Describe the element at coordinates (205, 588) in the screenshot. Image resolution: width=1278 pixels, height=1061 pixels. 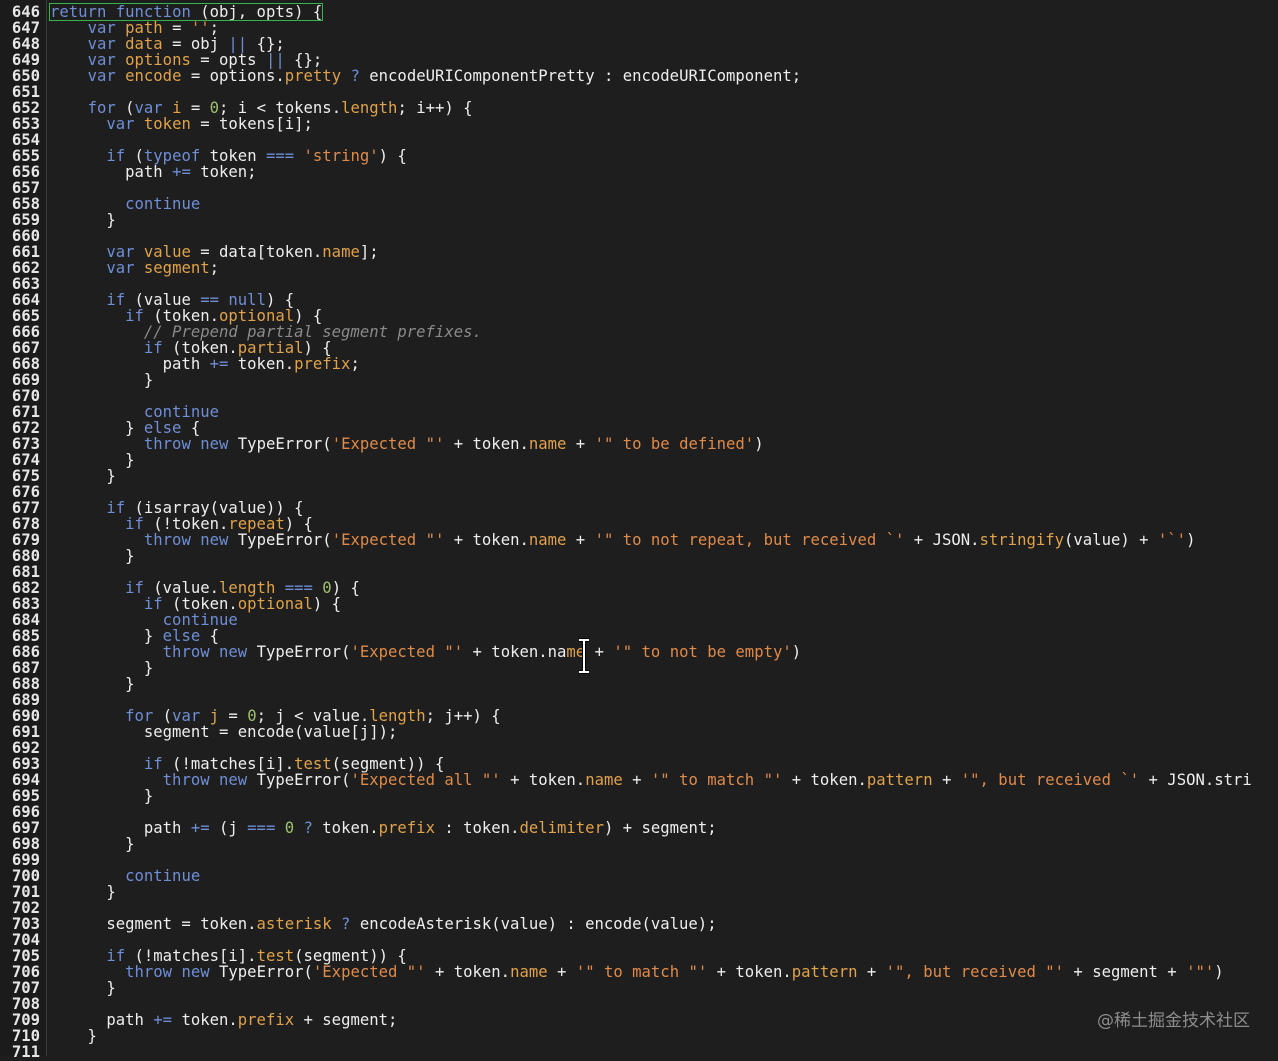
I see `line-source: if (value.length === 0) {` at that location.